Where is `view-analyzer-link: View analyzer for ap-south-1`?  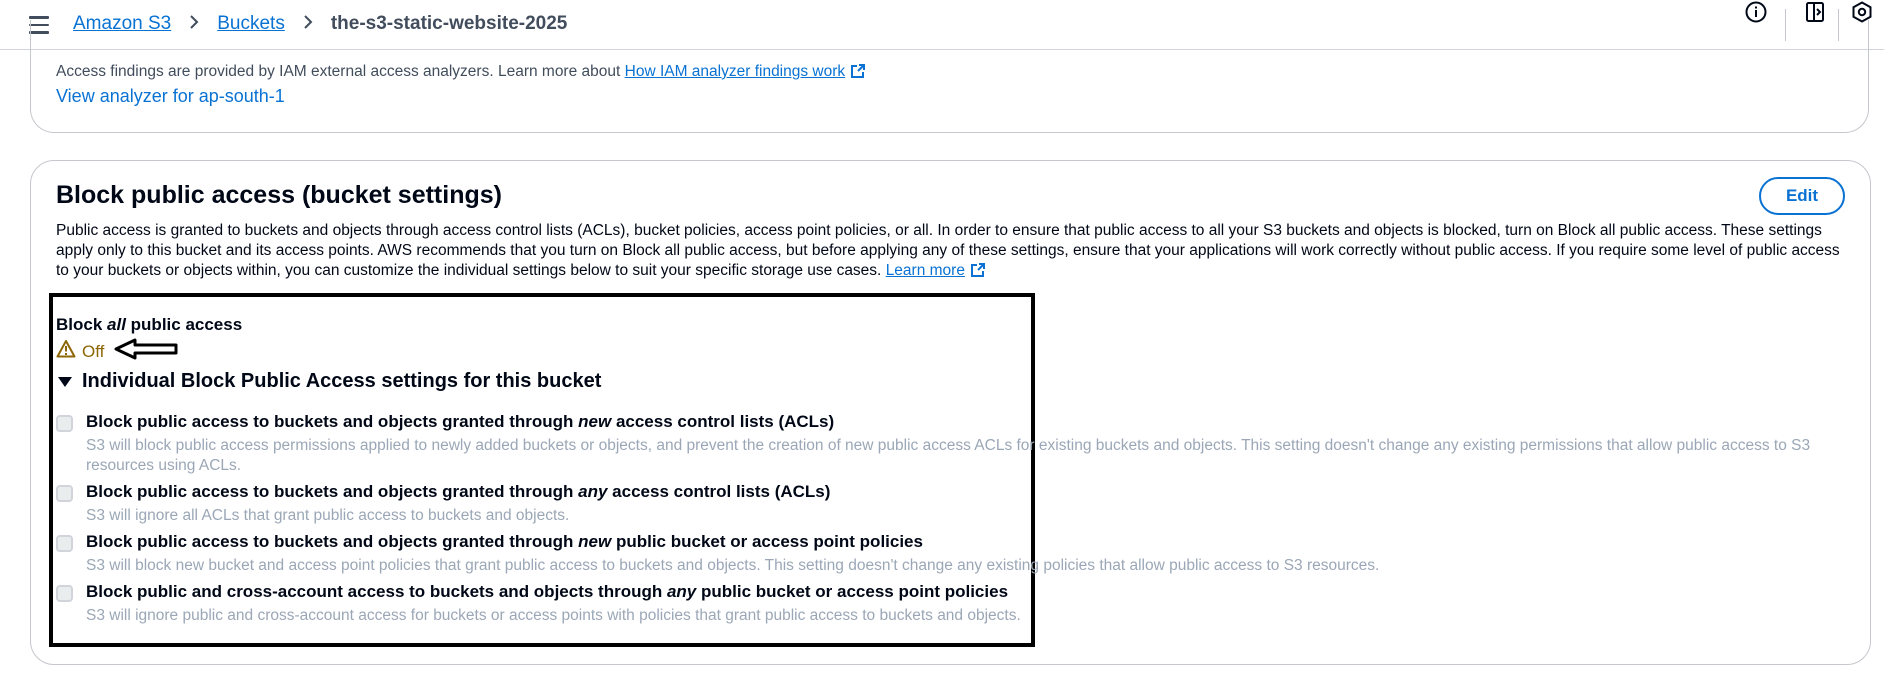 view-analyzer-link: View analyzer for ap-south-1 is located at coordinates (170, 96).